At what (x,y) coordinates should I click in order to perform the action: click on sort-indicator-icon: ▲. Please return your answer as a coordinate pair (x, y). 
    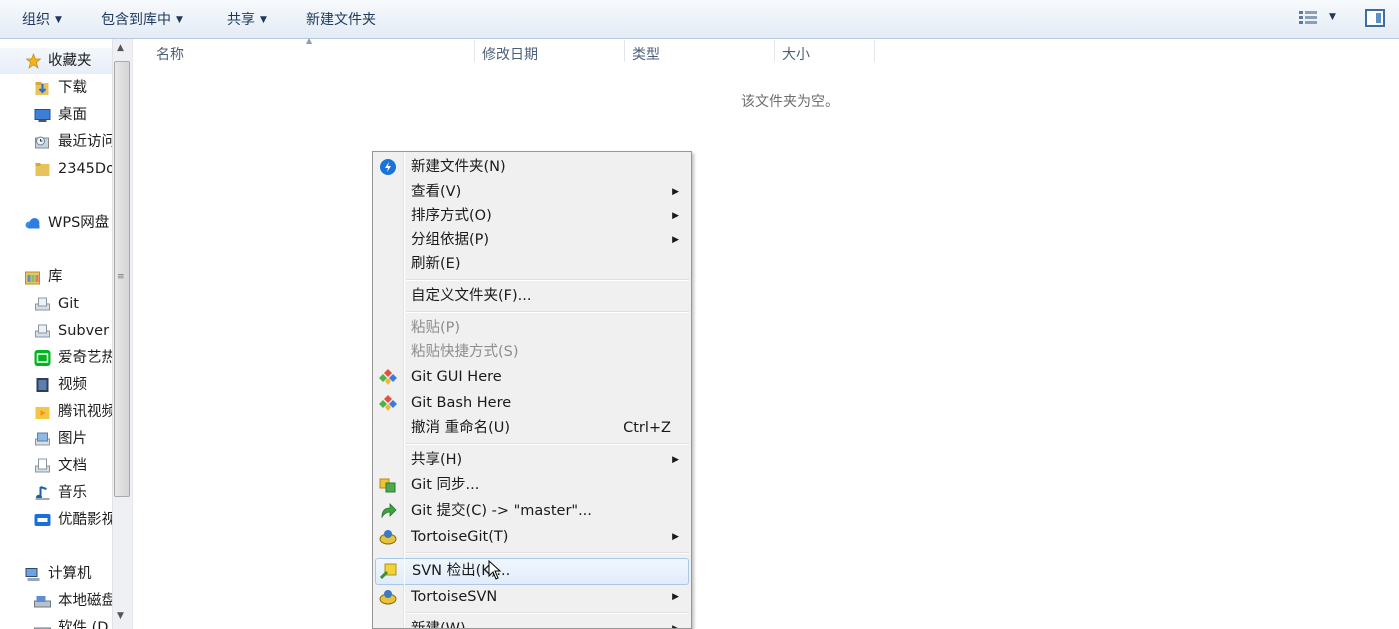
    Looking at the image, I should click on (309, 40).